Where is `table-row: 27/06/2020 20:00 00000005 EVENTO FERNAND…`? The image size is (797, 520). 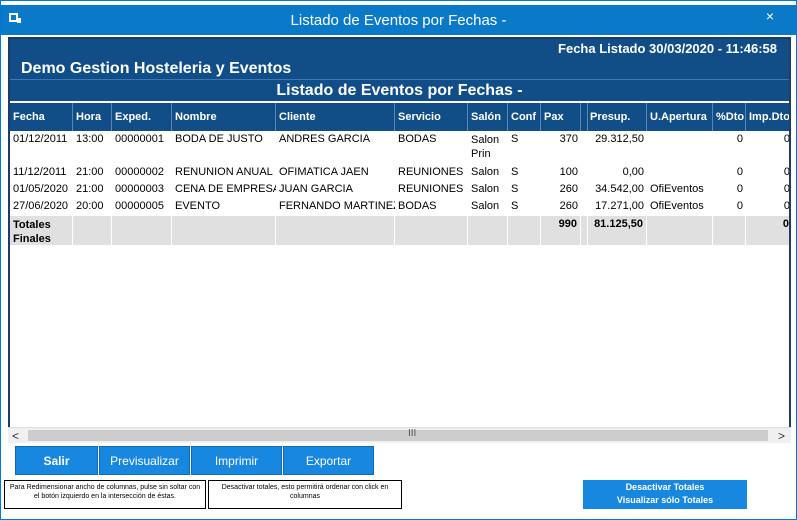
table-row: 27/06/2020 20:00 00000005 EVENTO FERNAND… is located at coordinates (399, 206).